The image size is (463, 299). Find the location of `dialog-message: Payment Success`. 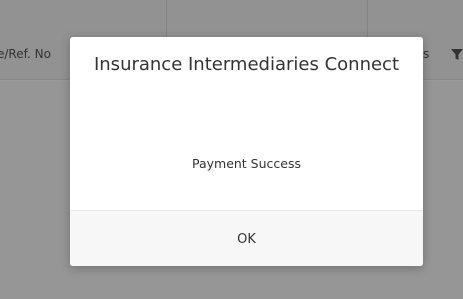

dialog-message: Payment Success is located at coordinates (246, 163).